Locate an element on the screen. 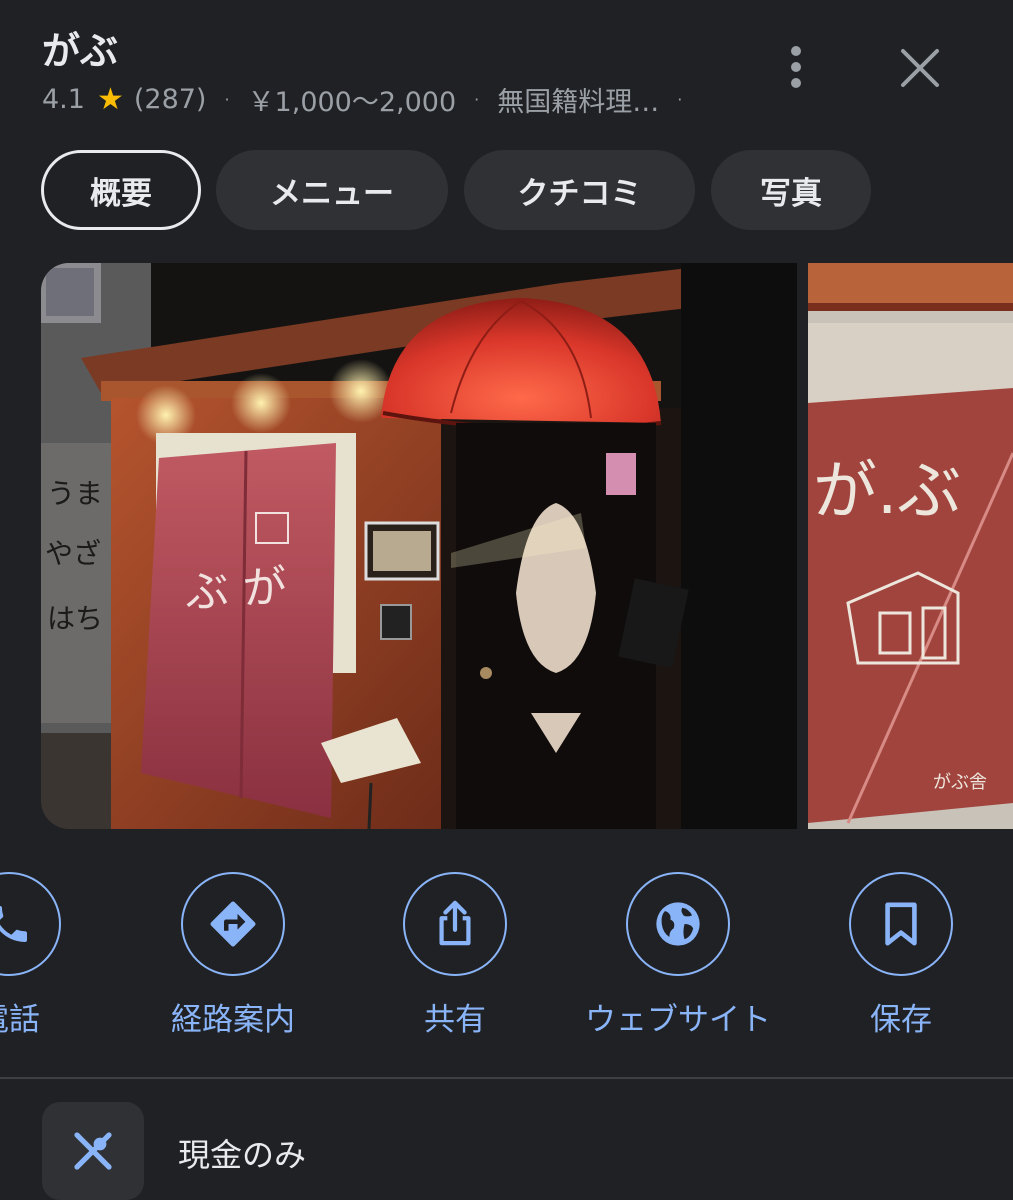 The width and height of the screenshot is (1013, 1200). place-title: がぶ is located at coordinates (80, 51).